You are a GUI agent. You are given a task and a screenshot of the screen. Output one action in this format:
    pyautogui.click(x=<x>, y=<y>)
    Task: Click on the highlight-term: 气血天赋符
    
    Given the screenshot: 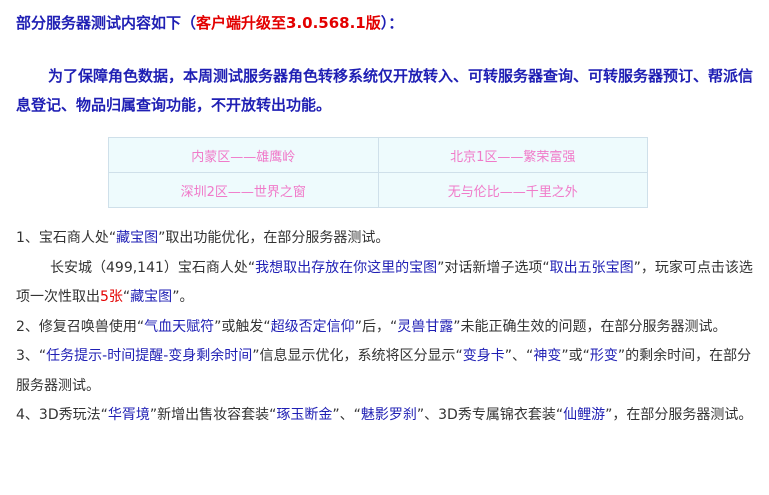 What is the action you would take?
    pyautogui.click(x=179, y=326)
    